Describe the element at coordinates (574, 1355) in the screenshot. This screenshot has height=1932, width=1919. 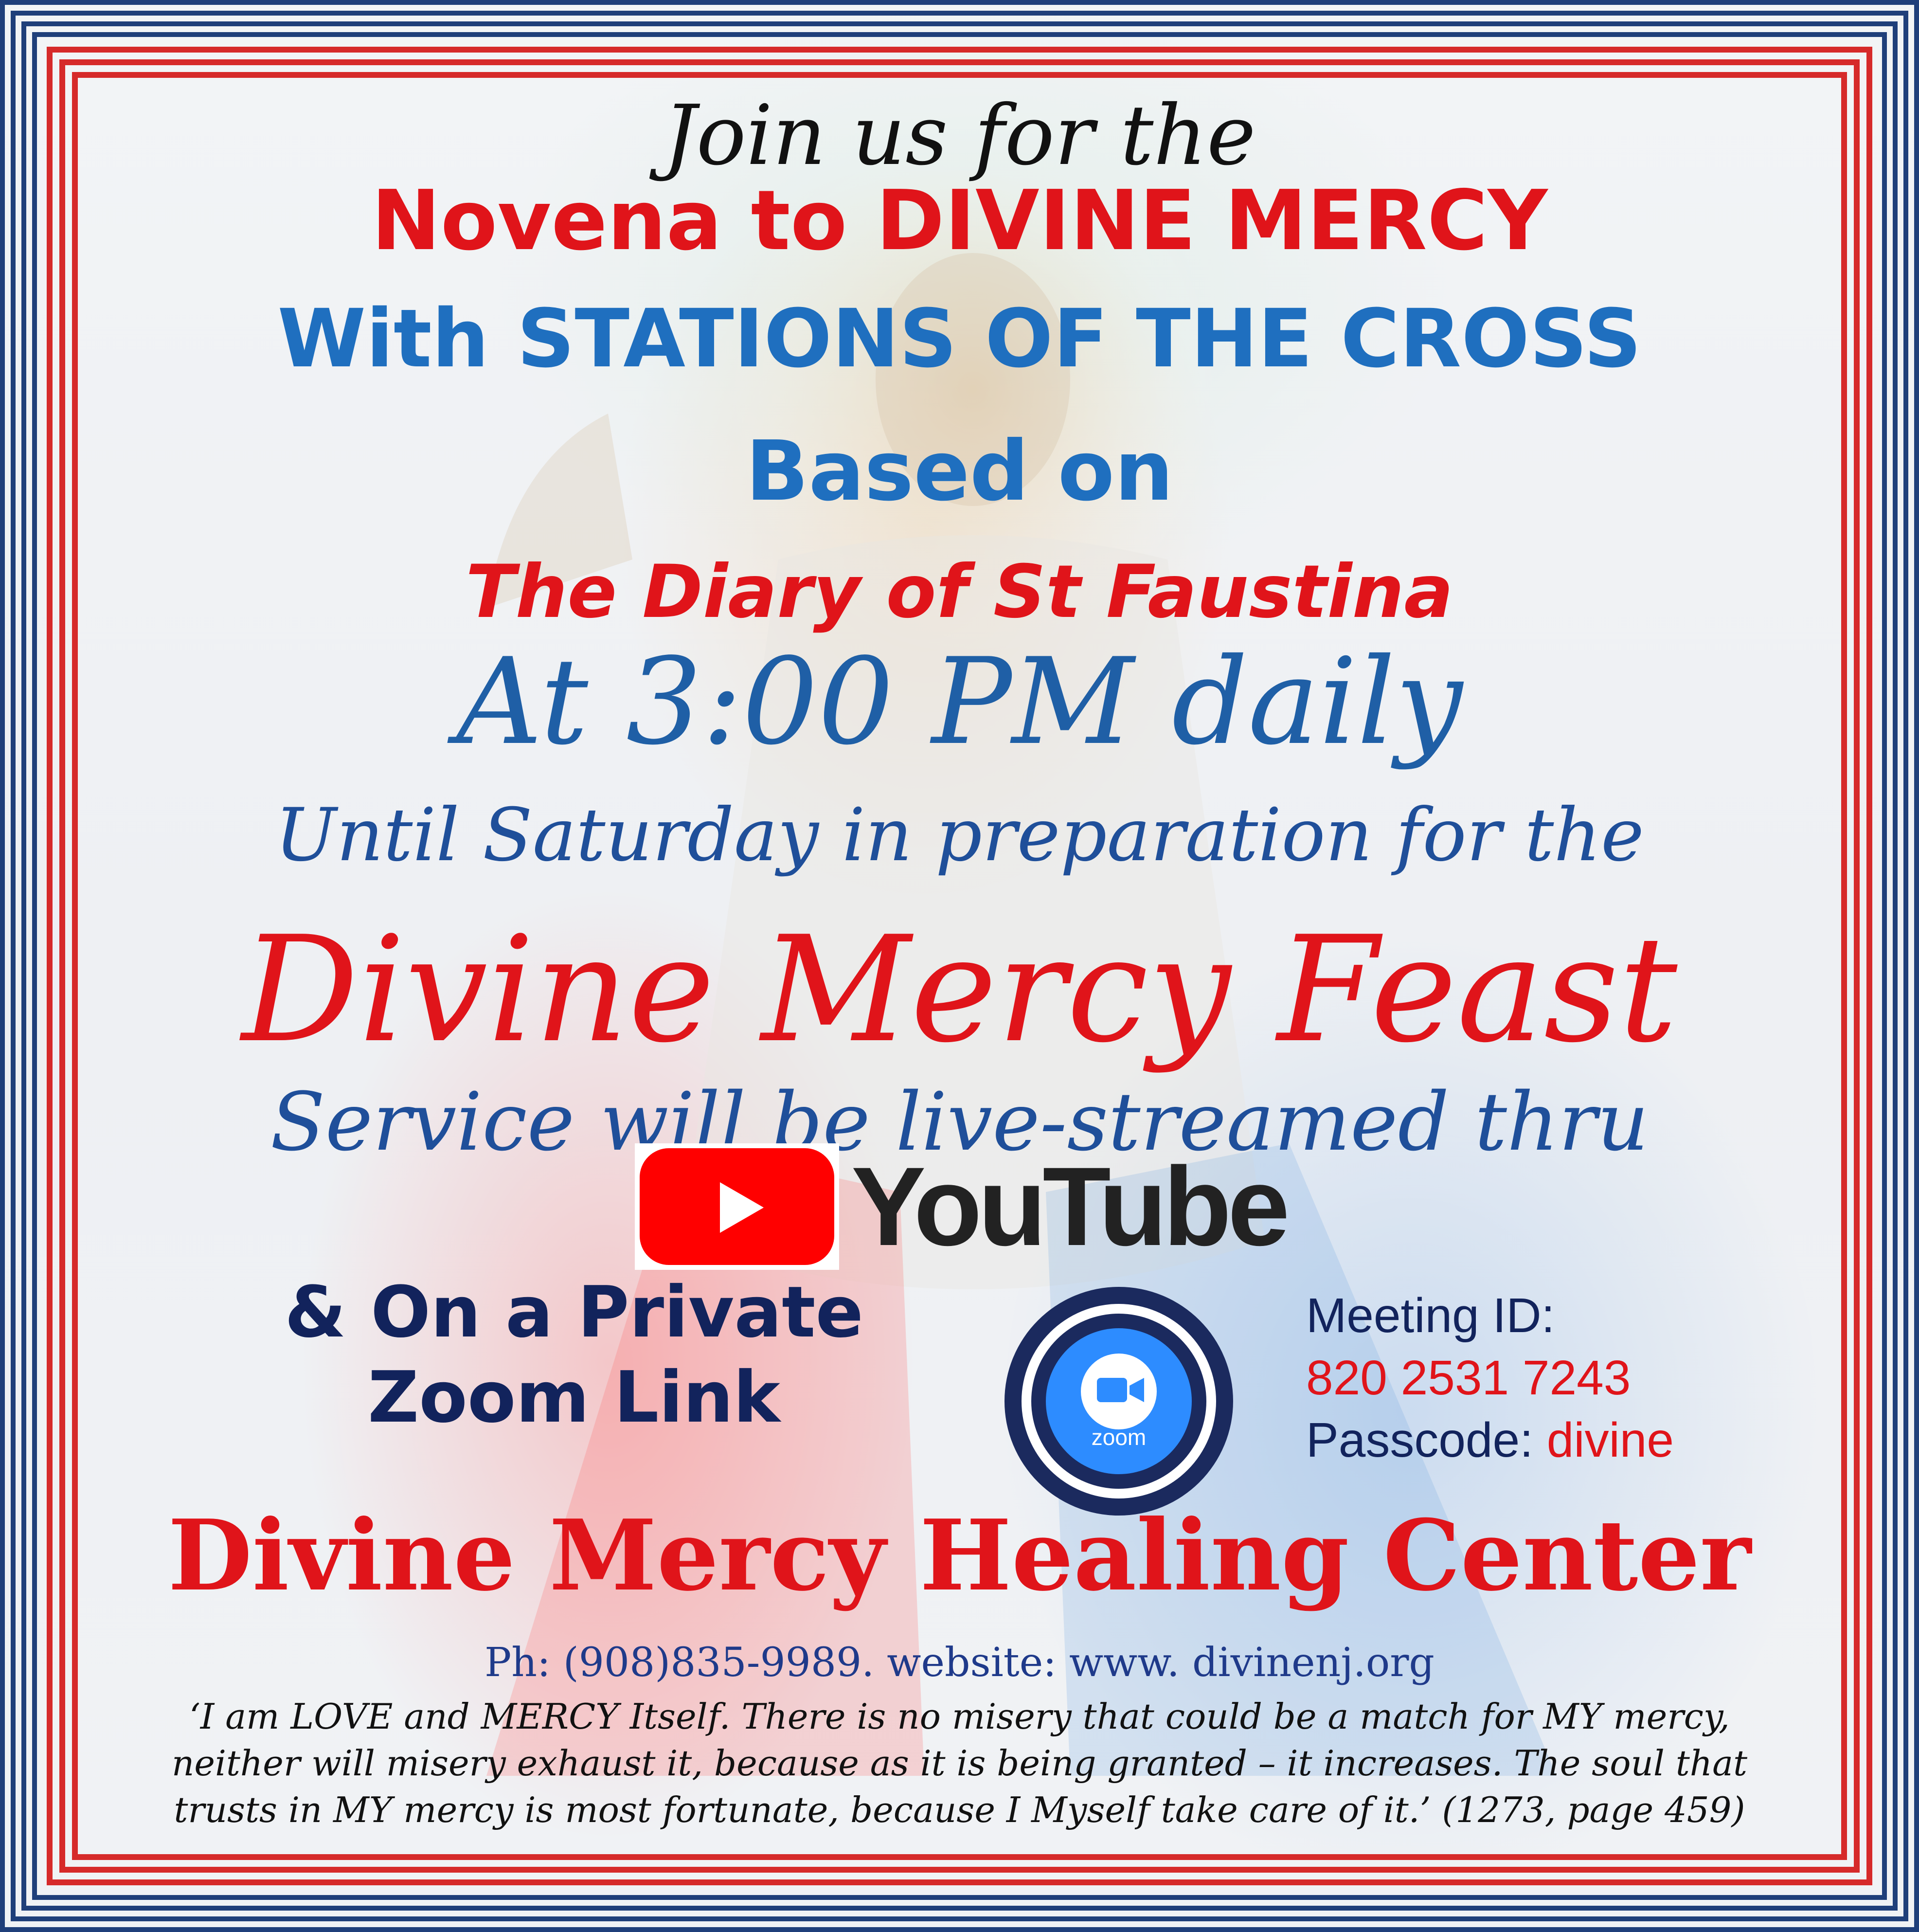
I see `private-zoom-text: & On a Private Zoom Link` at that location.